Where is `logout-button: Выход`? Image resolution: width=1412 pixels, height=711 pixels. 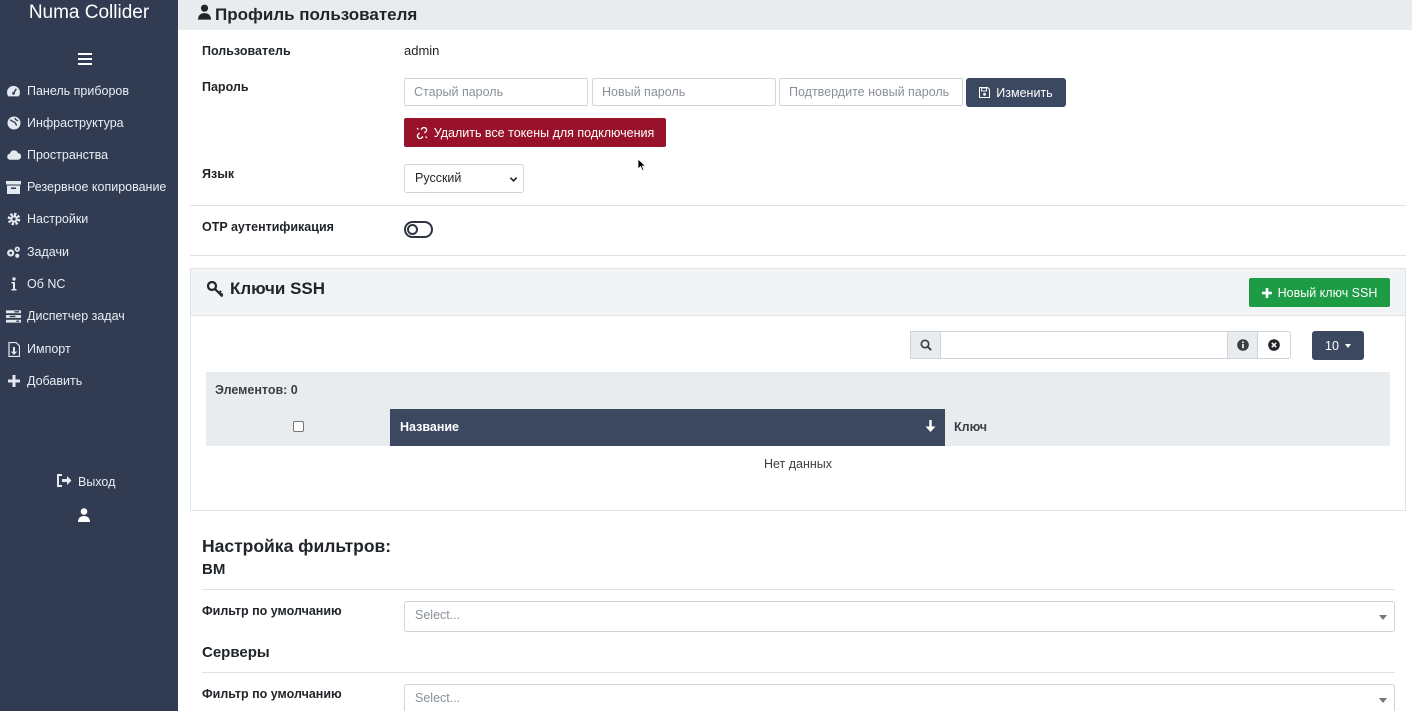 logout-button: Выход is located at coordinates (85, 482).